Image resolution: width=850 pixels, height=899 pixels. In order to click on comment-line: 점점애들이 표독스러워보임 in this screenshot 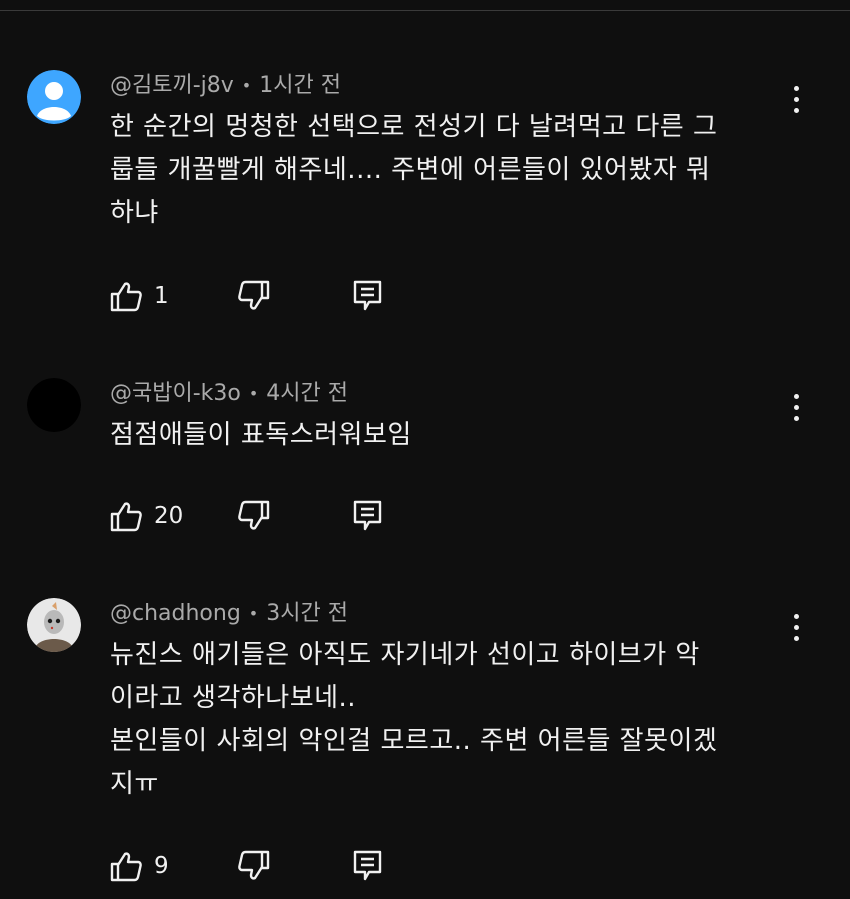, I will do `click(261, 435)`.